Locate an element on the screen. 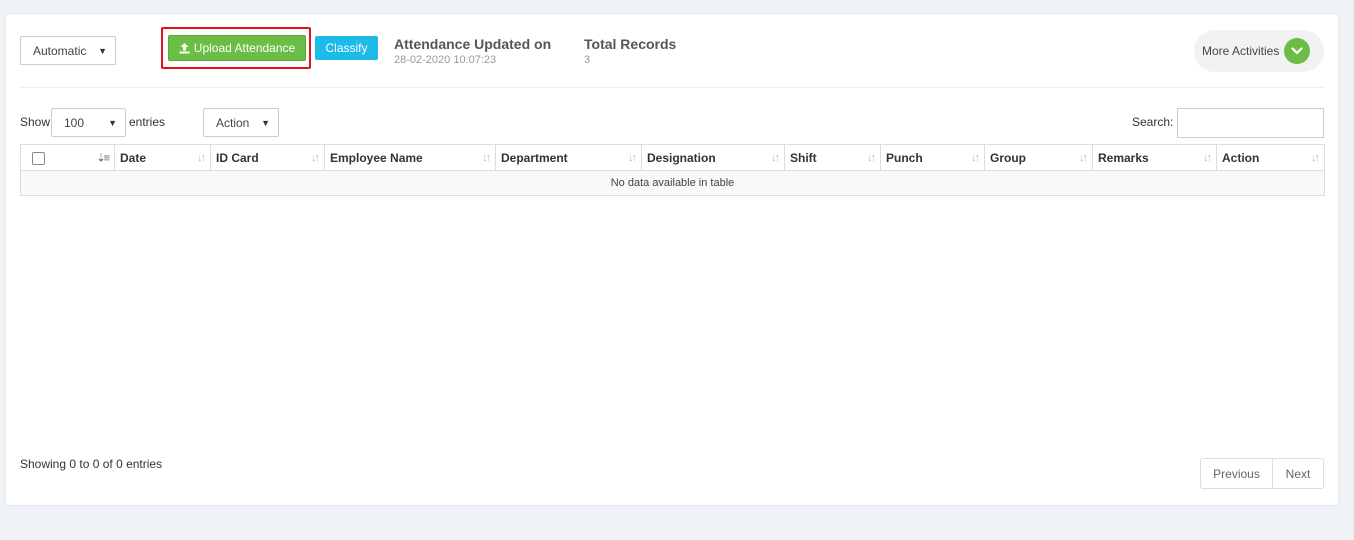 Image resolution: width=1354 pixels, height=540 pixels. column-label: Department is located at coordinates (534, 157).